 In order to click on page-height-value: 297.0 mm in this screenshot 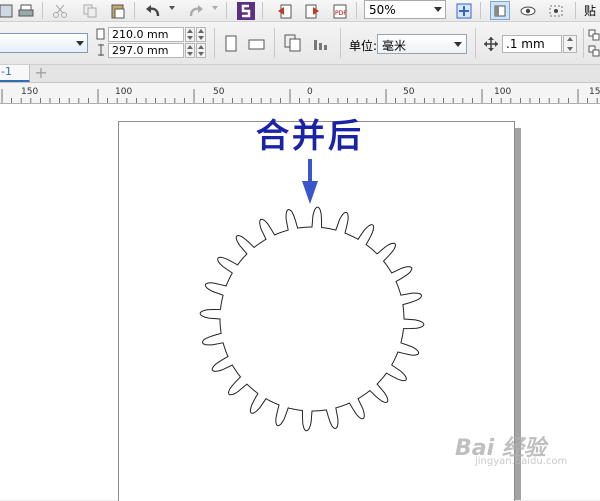, I will do `click(140, 50)`.